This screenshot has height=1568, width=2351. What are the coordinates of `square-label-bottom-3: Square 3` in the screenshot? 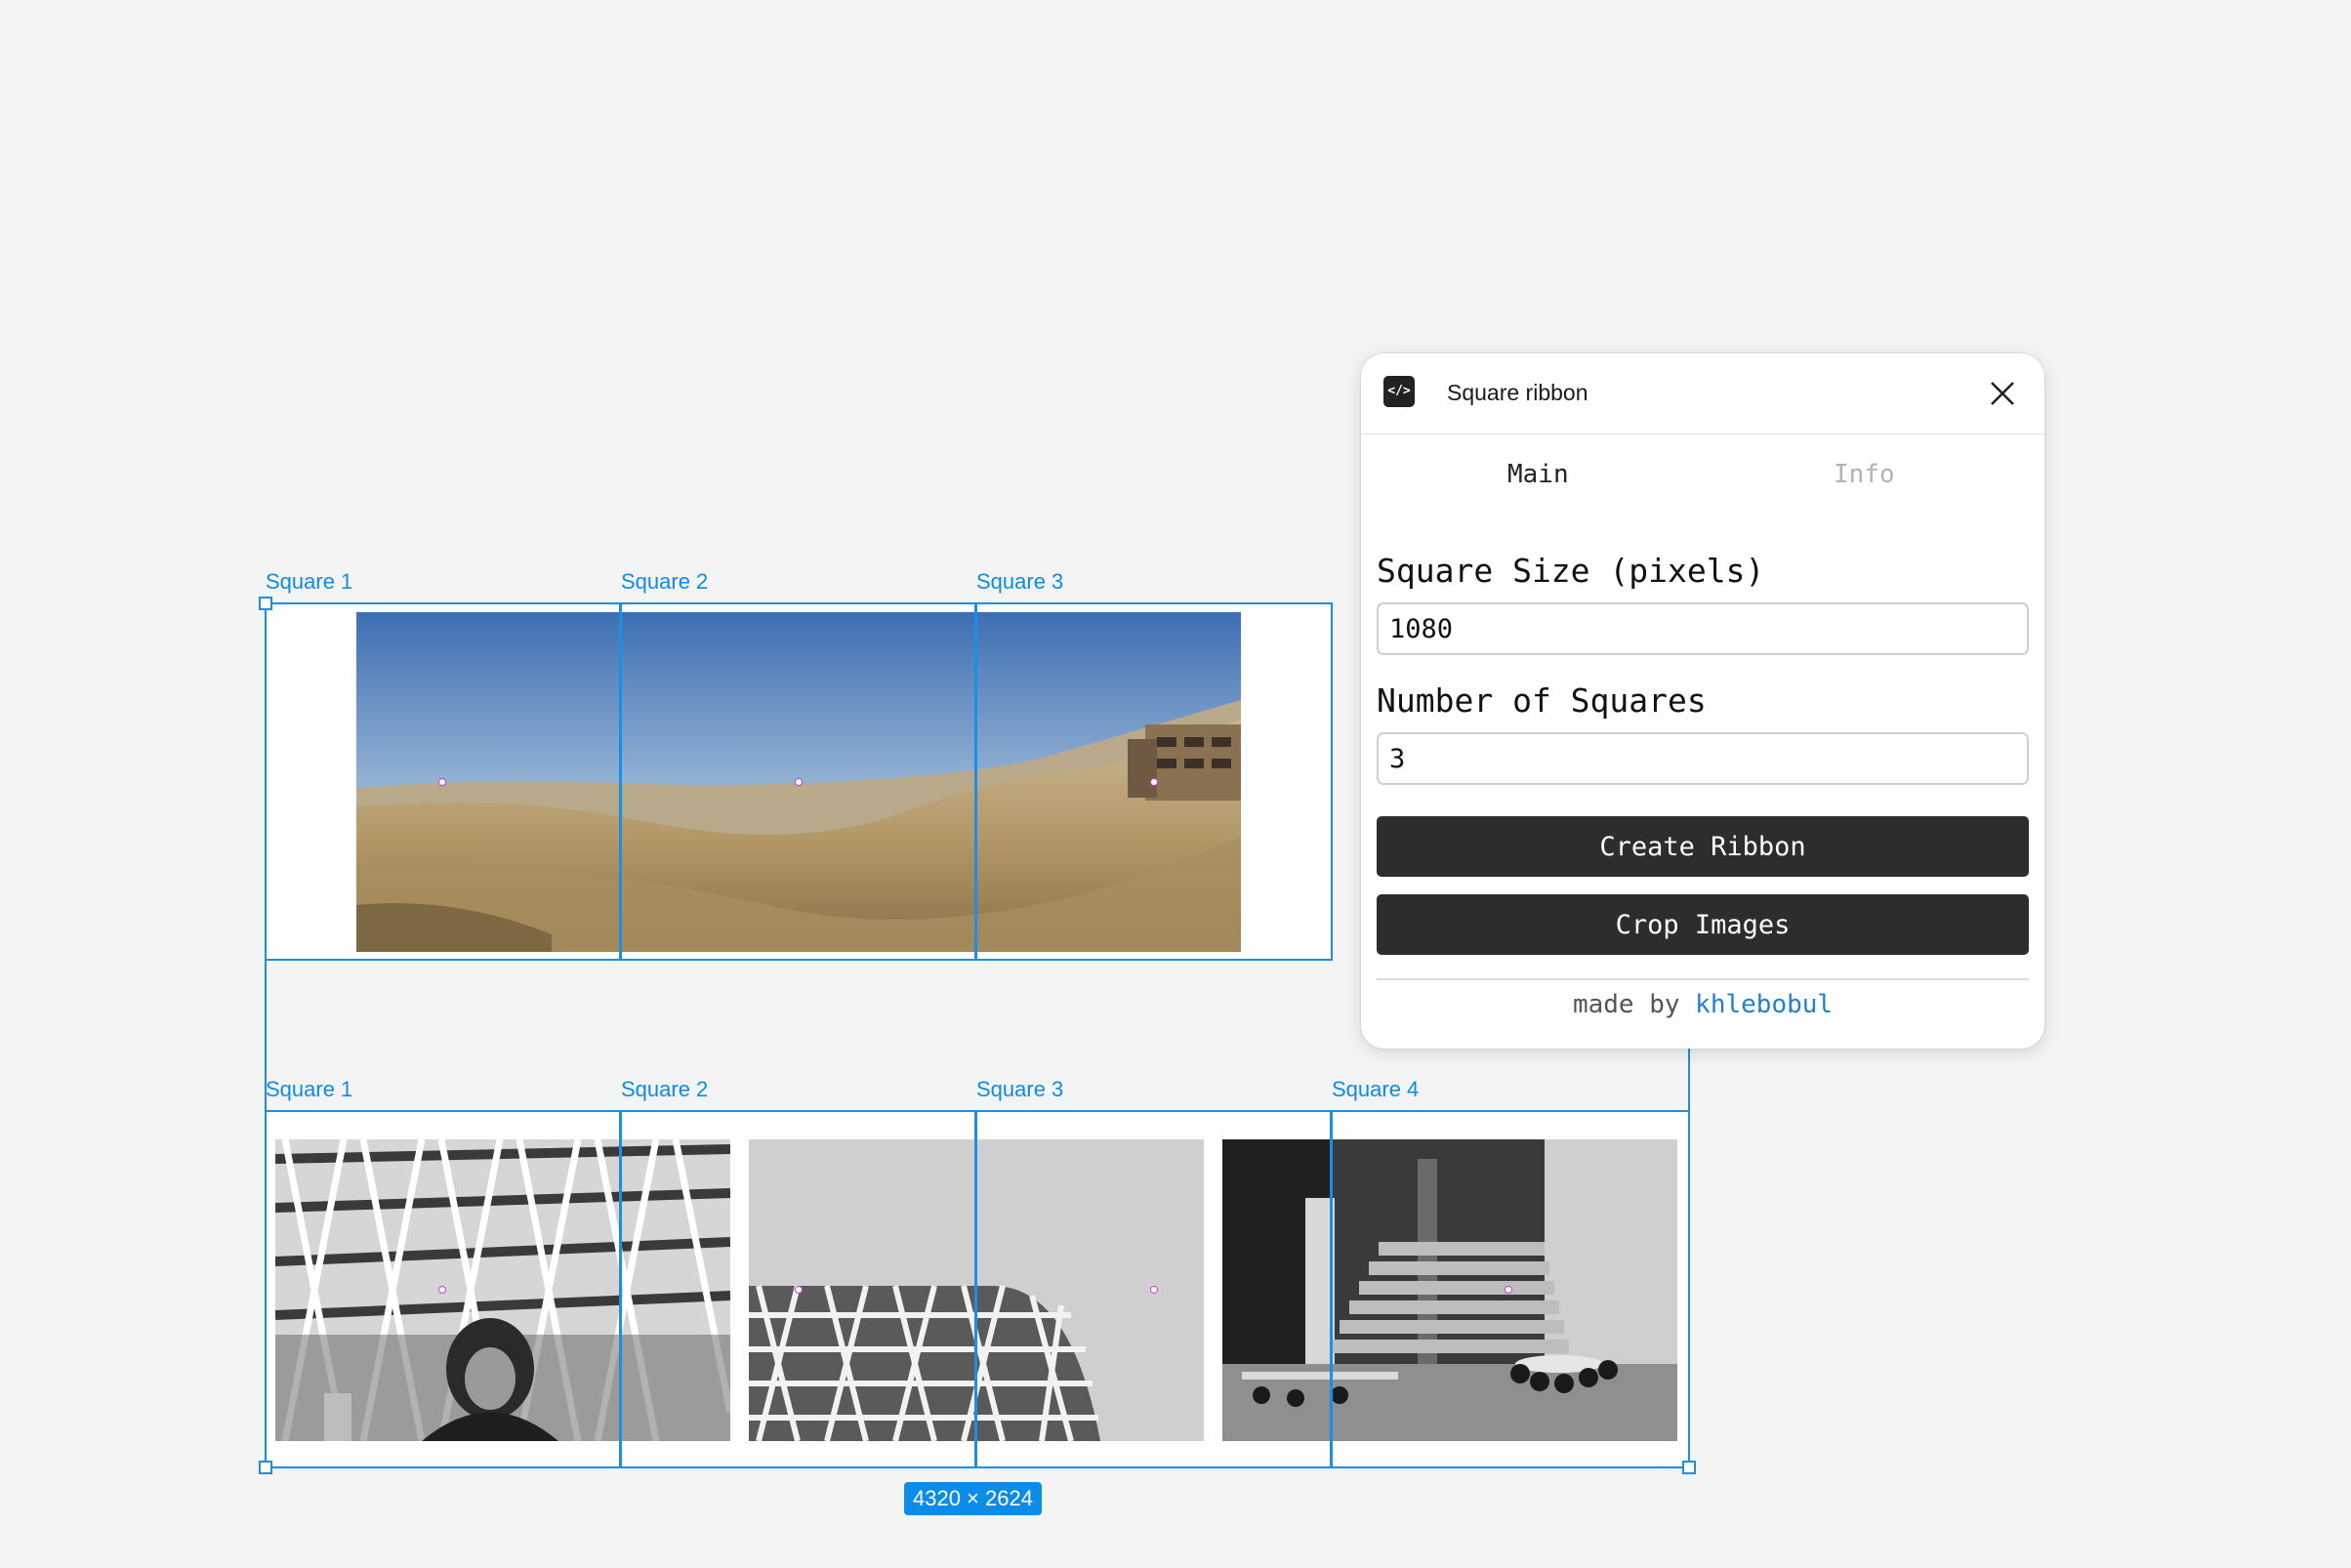 It's located at (1019, 1089).